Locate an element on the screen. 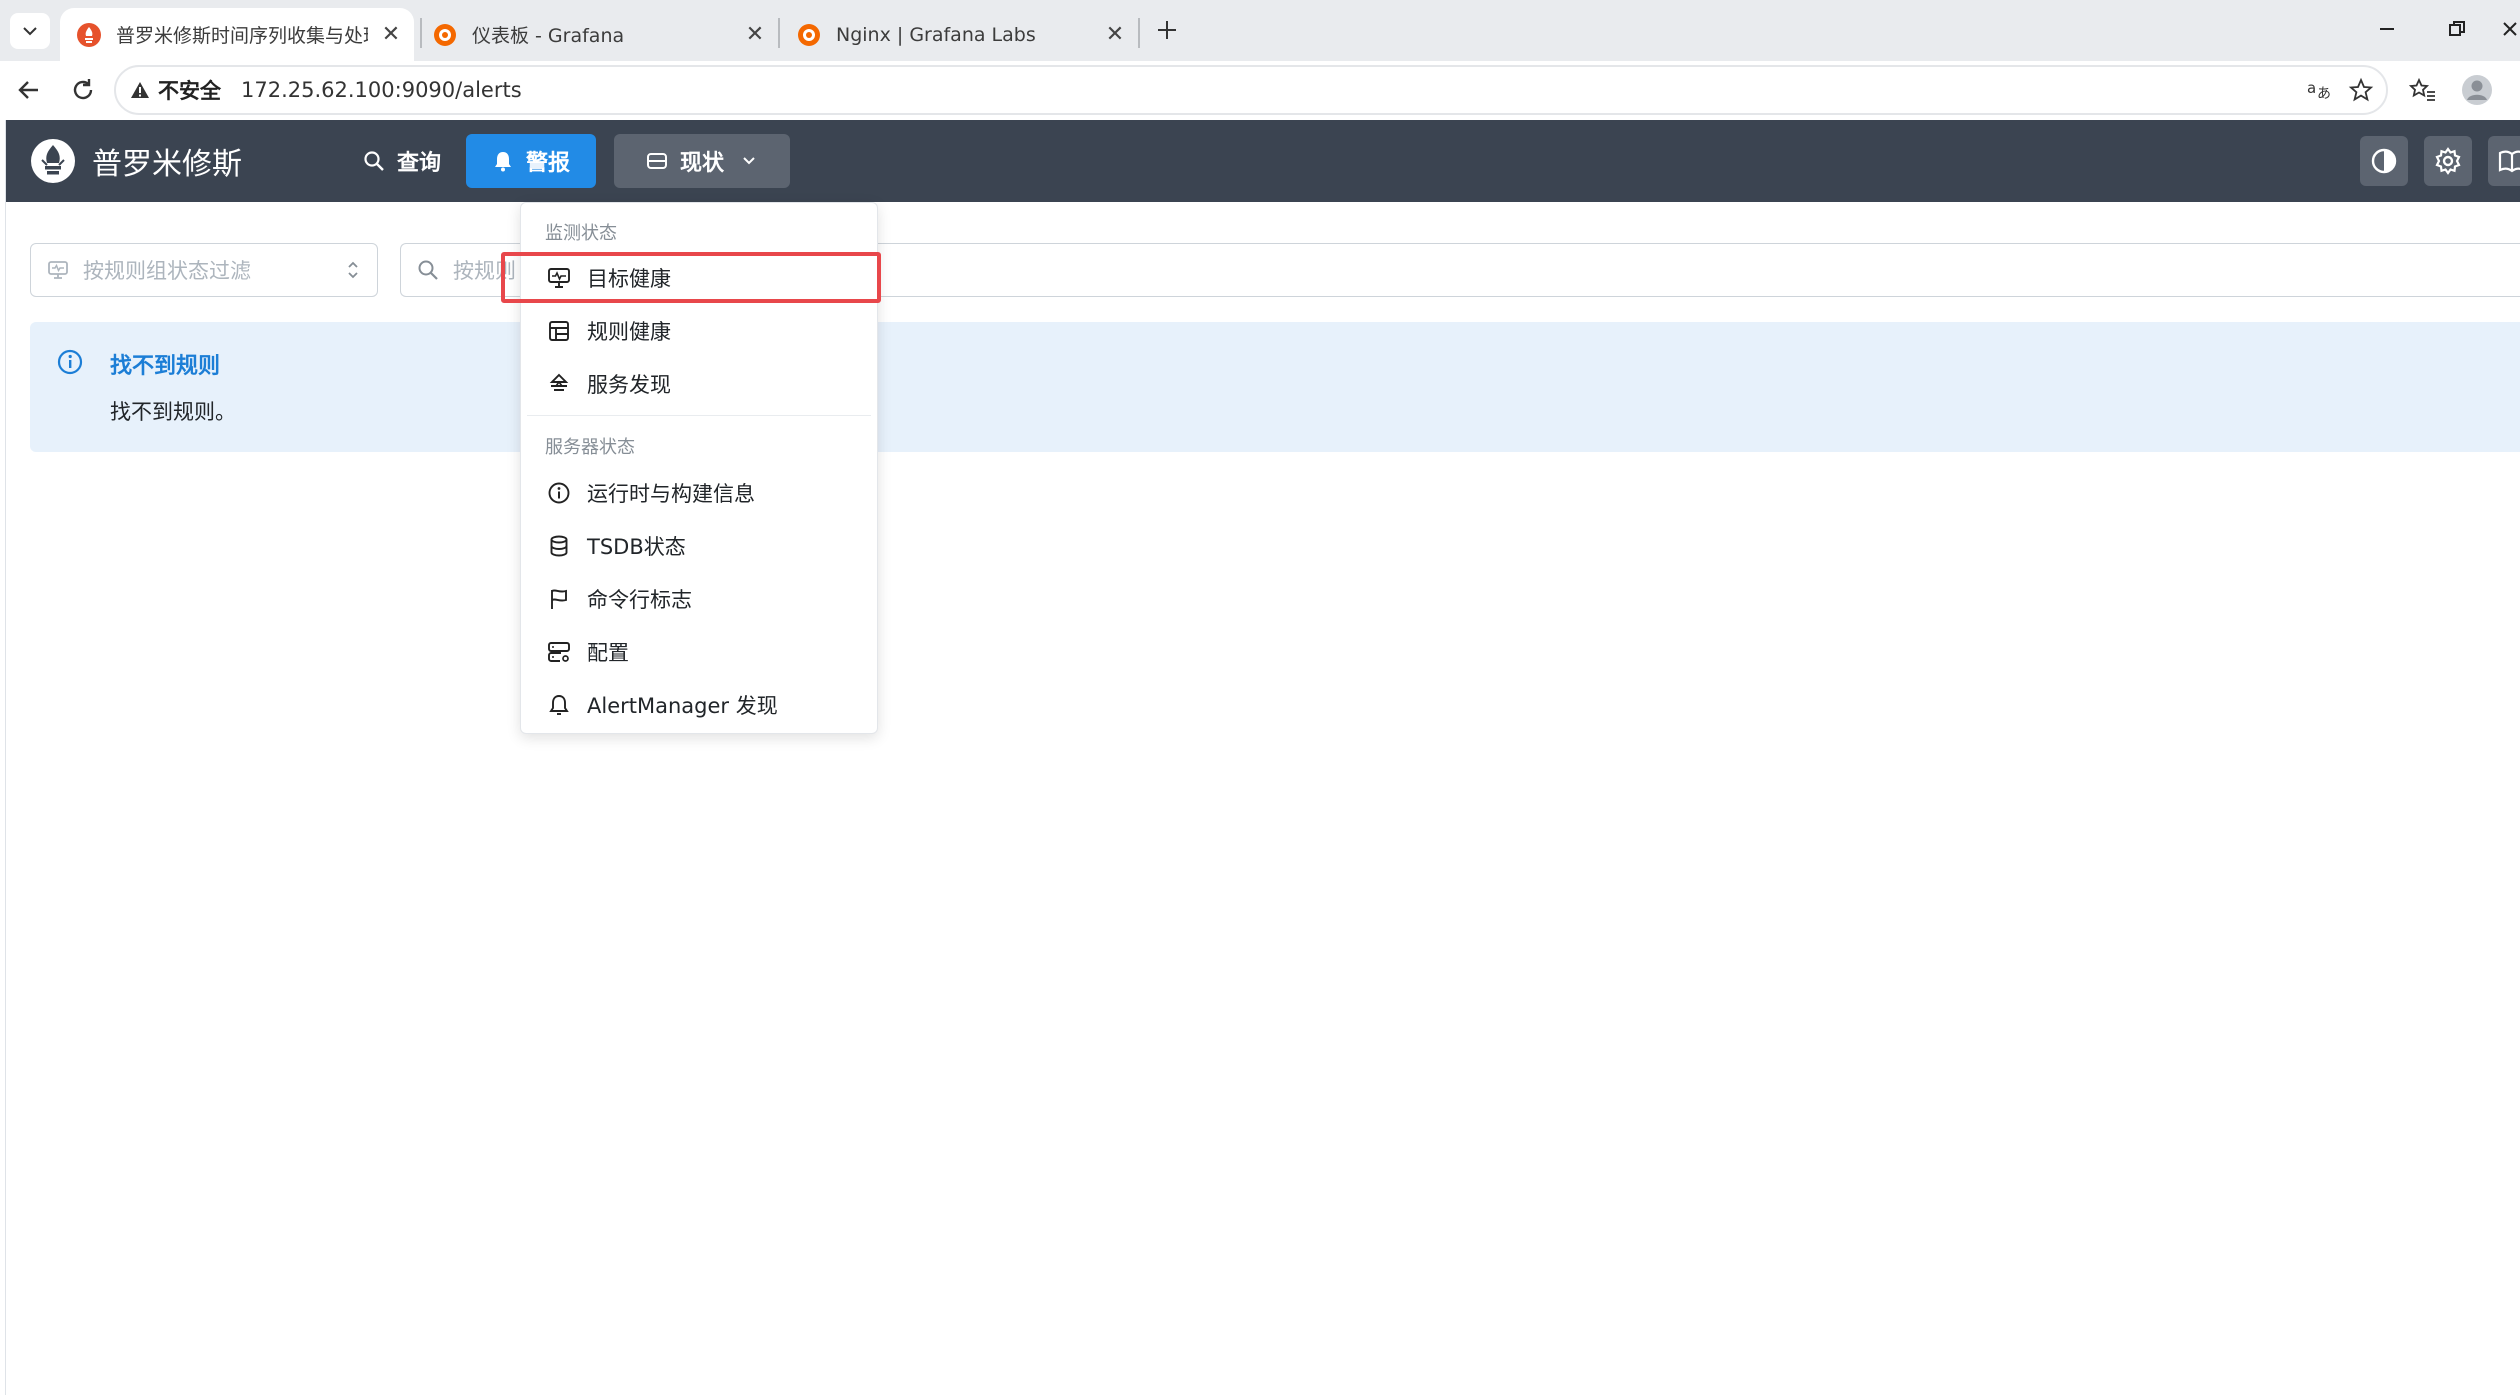 The width and height of the screenshot is (2520, 1395). flag-icon is located at coordinates (559, 599).